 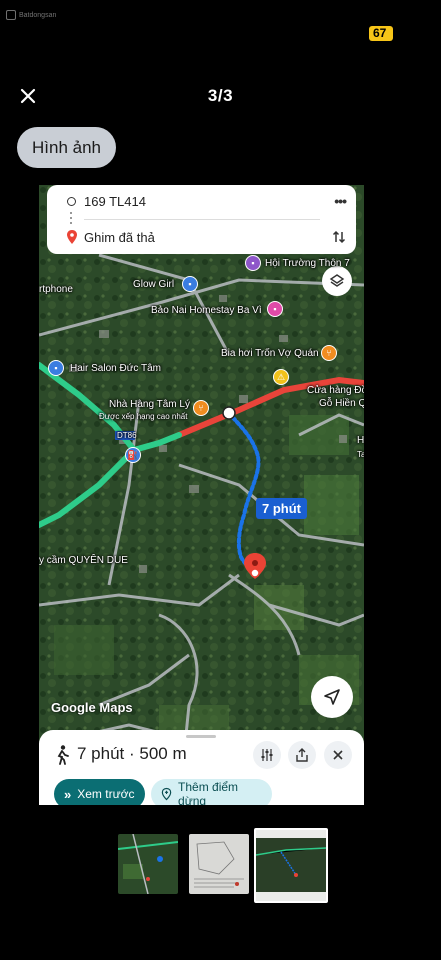 I want to click on walking-icon, so click(x=63, y=755).